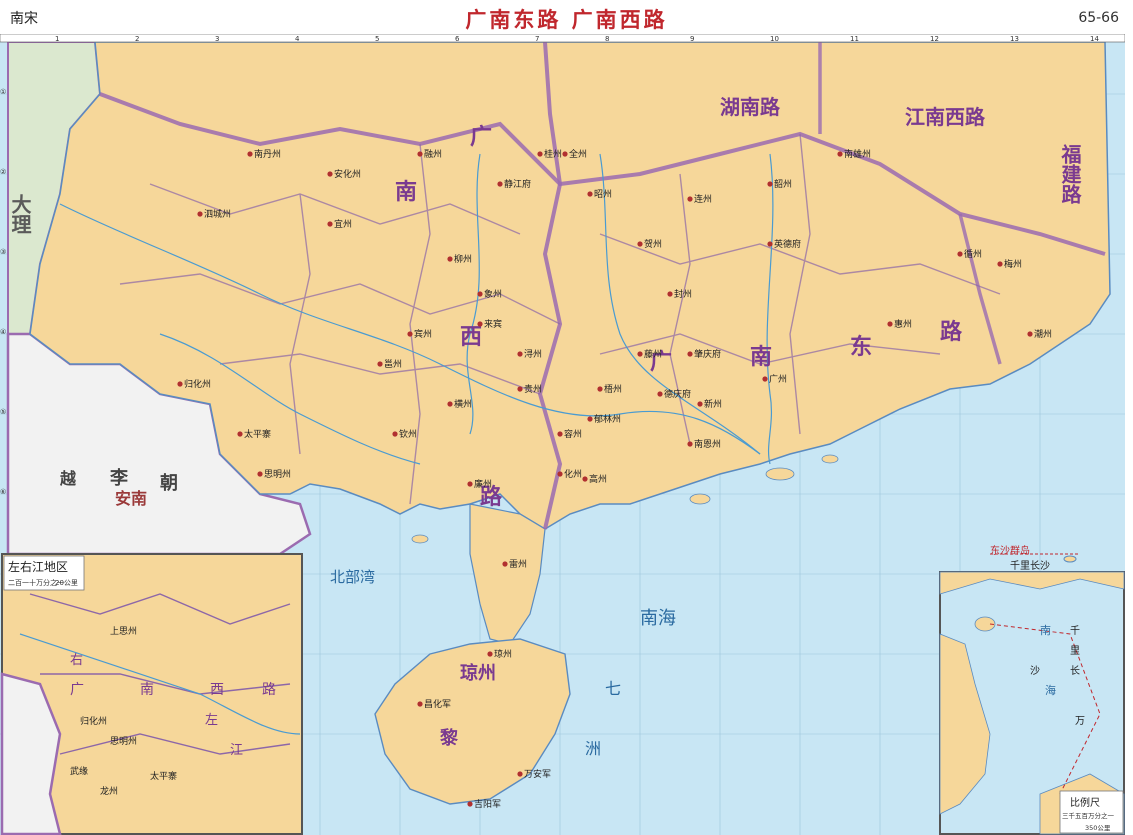  What do you see at coordinates (1098, 18) in the screenshot?
I see `page-number: 65-66` at bounding box center [1098, 18].